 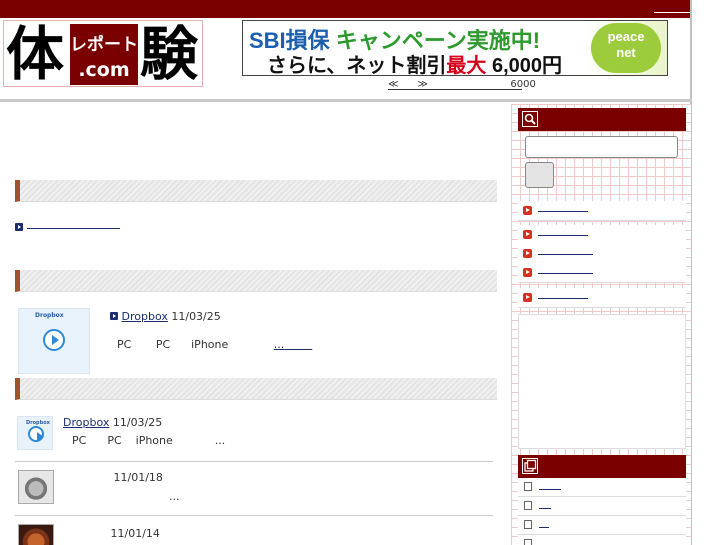 I want to click on sidebar-empty-box, so click(x=602, y=381).